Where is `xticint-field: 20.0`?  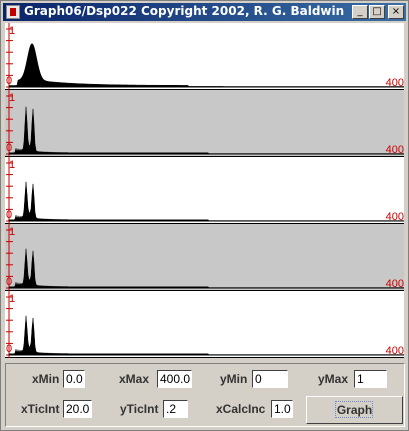 xticint-field: 20.0 is located at coordinates (77, 409).